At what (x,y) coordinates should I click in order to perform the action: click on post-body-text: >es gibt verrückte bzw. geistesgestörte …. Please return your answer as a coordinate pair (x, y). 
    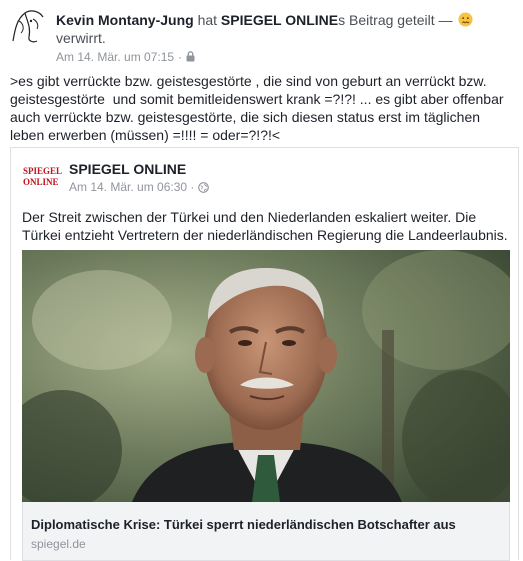
    Looking at the image, I should click on (259, 108).